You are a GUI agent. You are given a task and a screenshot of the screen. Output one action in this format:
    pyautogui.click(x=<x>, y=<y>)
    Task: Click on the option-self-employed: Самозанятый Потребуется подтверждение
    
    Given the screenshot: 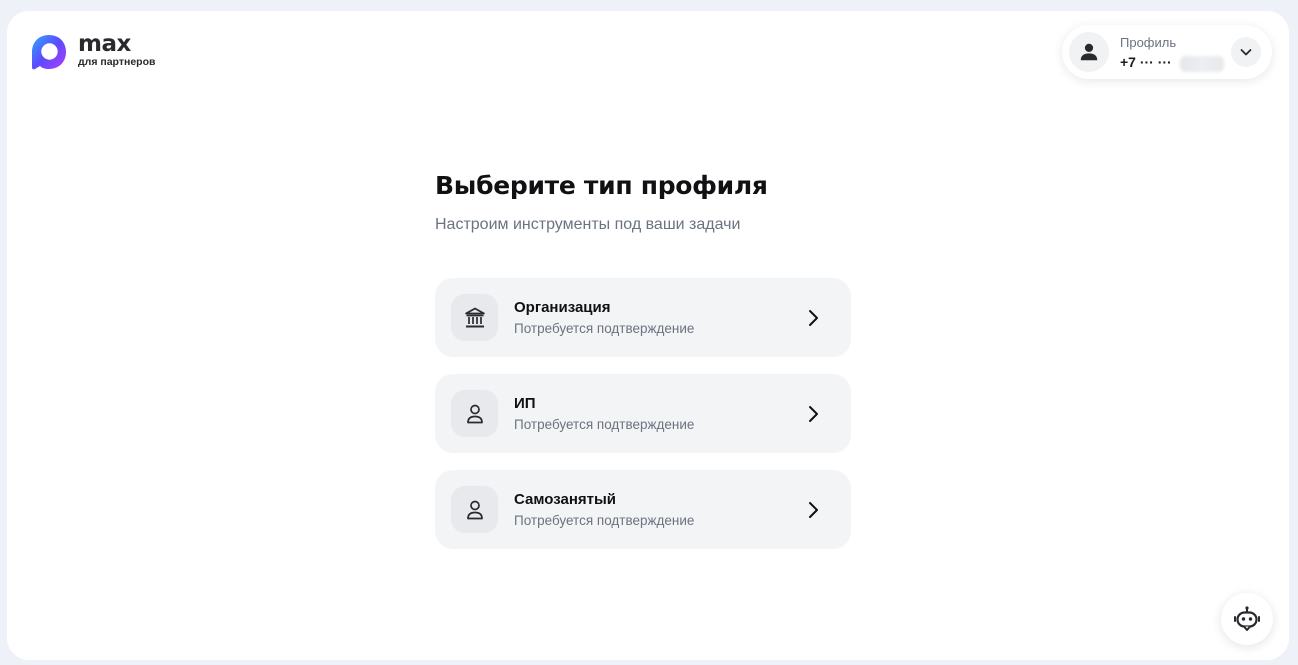 What is the action you would take?
    pyautogui.click(x=643, y=509)
    